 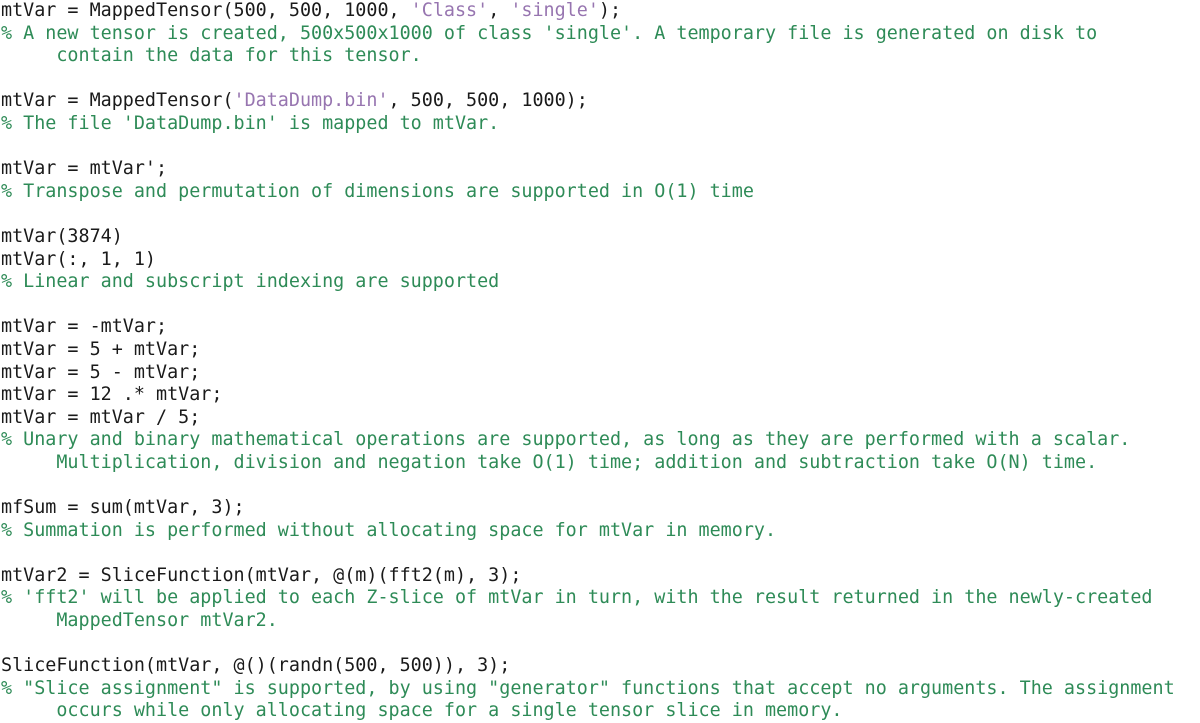 What do you see at coordinates (554, 10) in the screenshot?
I see `code-token-string: 'single'` at bounding box center [554, 10].